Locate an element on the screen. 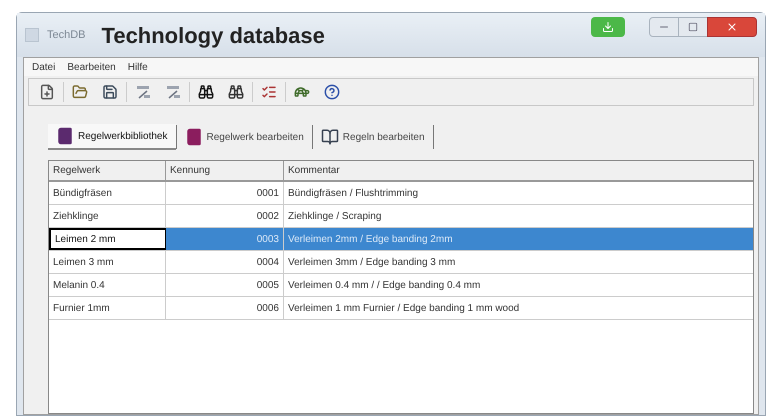 Image resolution: width=775 pixels, height=416 pixels. table-row: Bündigfräsen 0001 Bündigfräsen / Flushtrimming is located at coordinates (401, 193).